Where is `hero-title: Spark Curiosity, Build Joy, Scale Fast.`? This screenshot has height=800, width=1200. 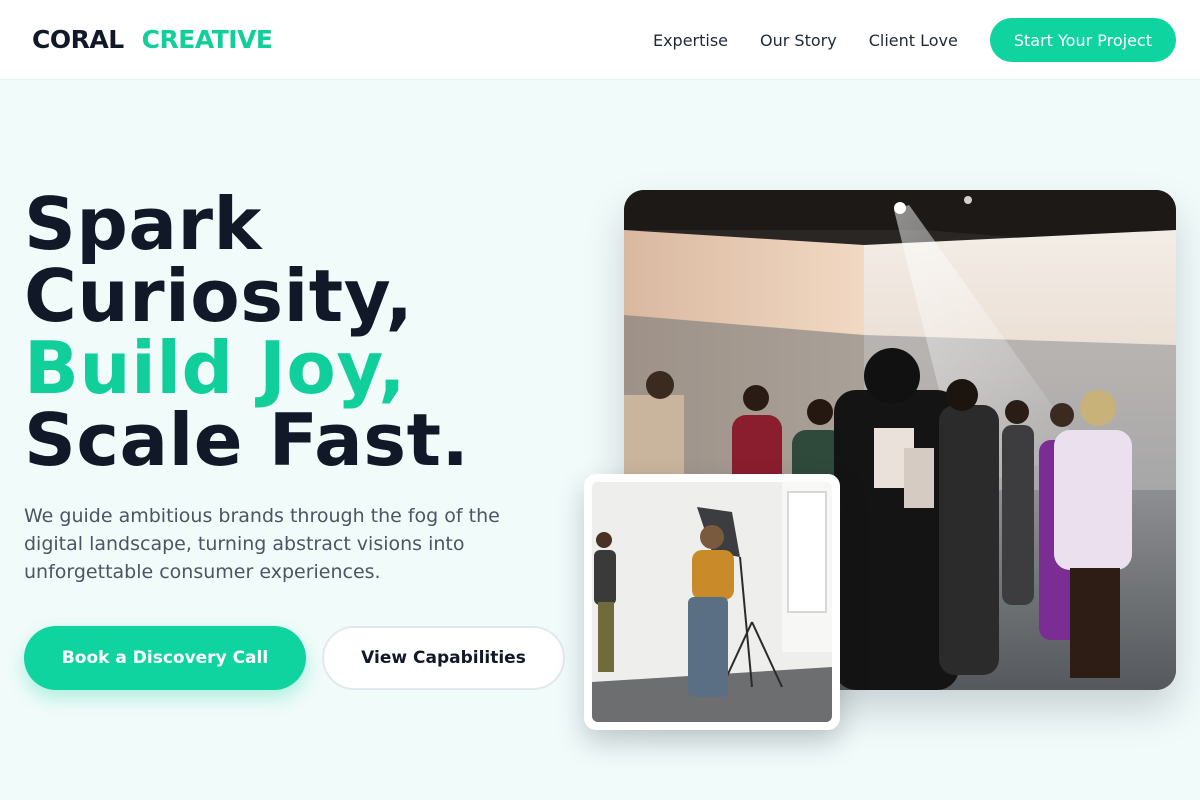 hero-title: Spark Curiosity, Build Joy, Scale Fast. is located at coordinates (246, 332).